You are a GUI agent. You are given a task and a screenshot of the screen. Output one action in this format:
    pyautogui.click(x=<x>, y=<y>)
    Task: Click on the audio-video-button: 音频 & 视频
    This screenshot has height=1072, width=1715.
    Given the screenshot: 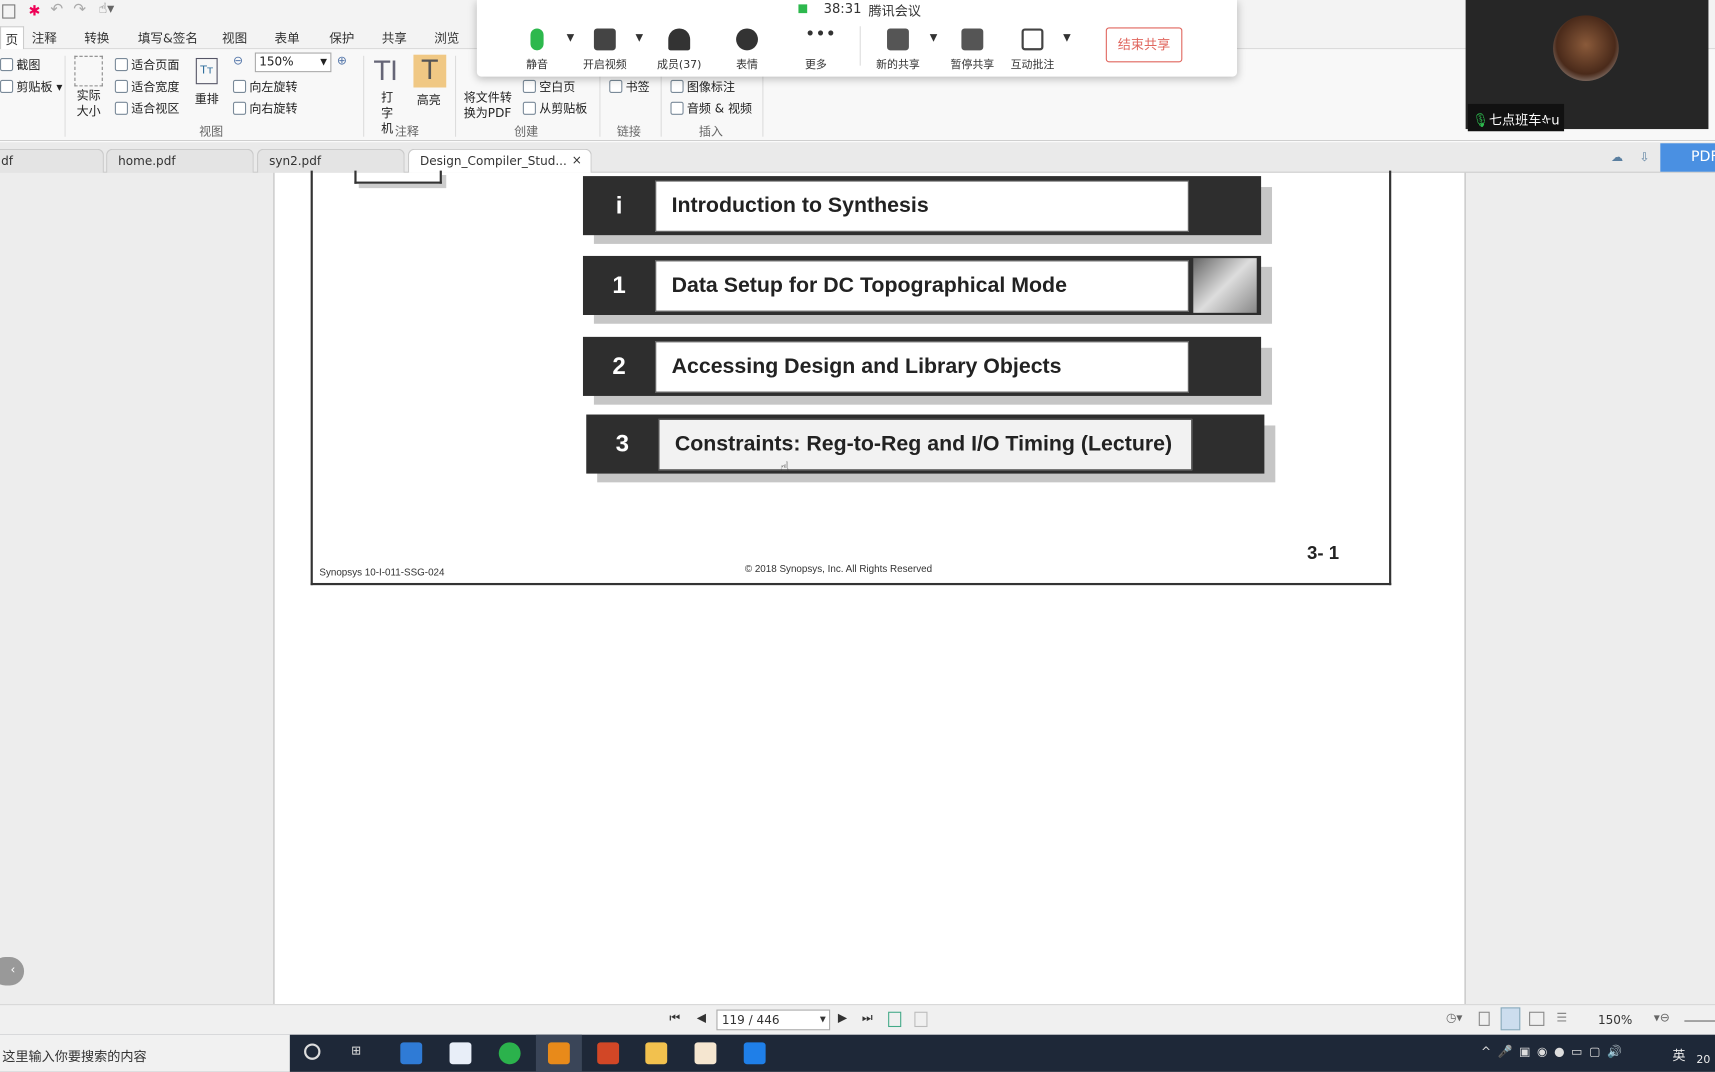 What is the action you would take?
    pyautogui.click(x=711, y=109)
    